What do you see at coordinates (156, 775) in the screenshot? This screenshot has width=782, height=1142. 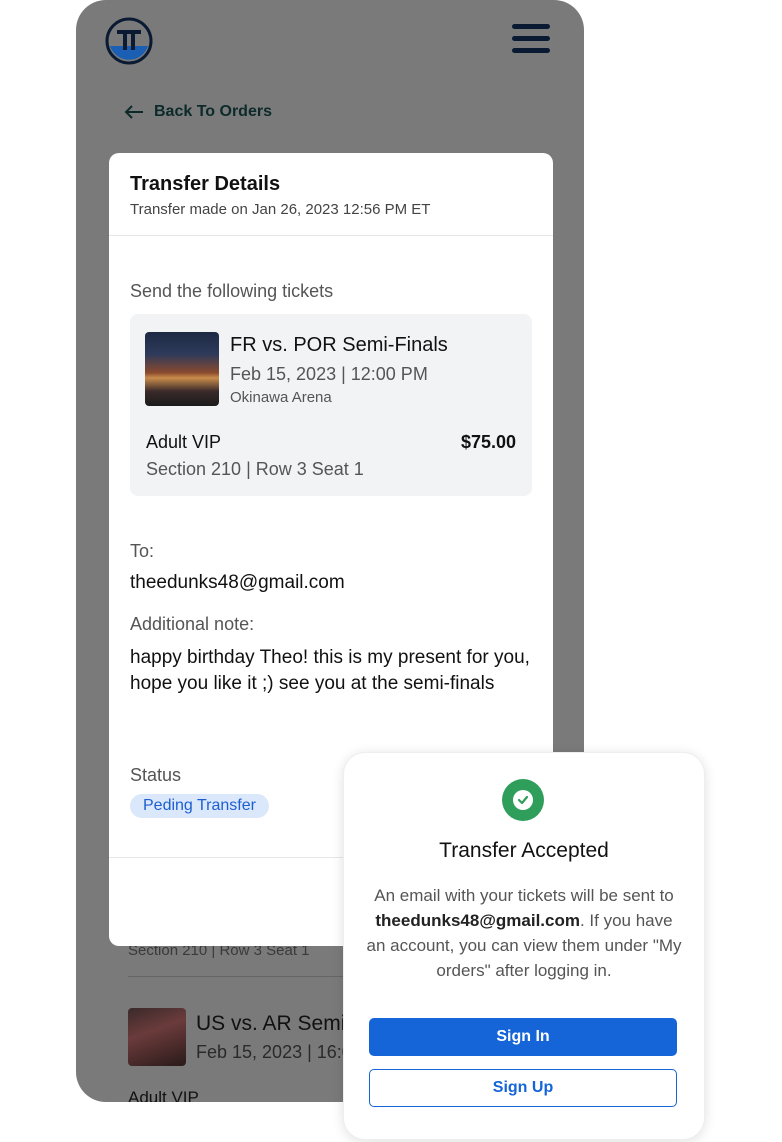 I see `status-label: Status` at bounding box center [156, 775].